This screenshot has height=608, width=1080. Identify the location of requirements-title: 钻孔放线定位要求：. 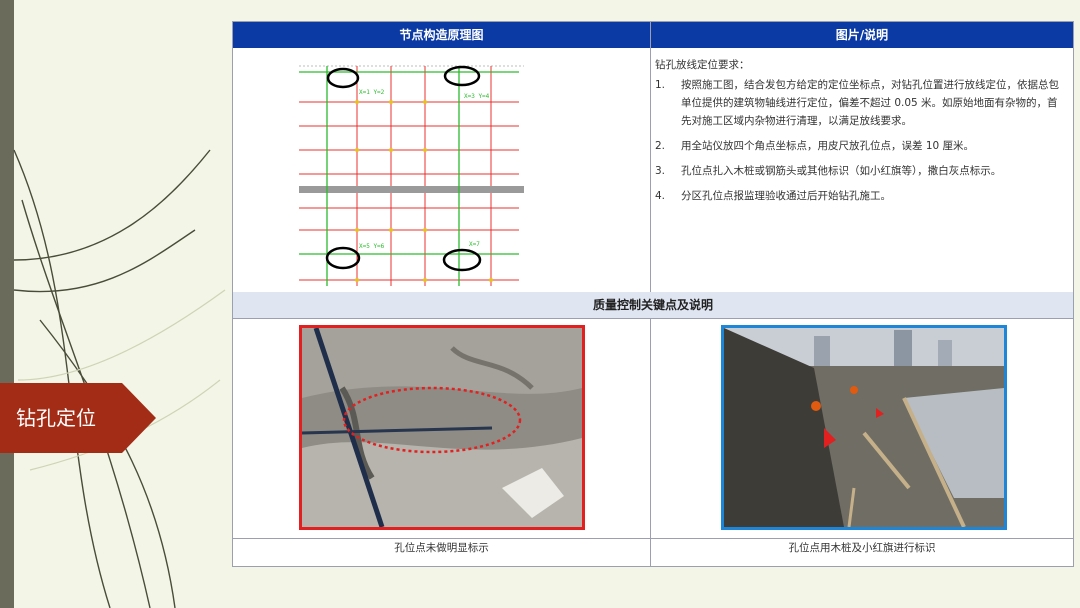
(702, 65).